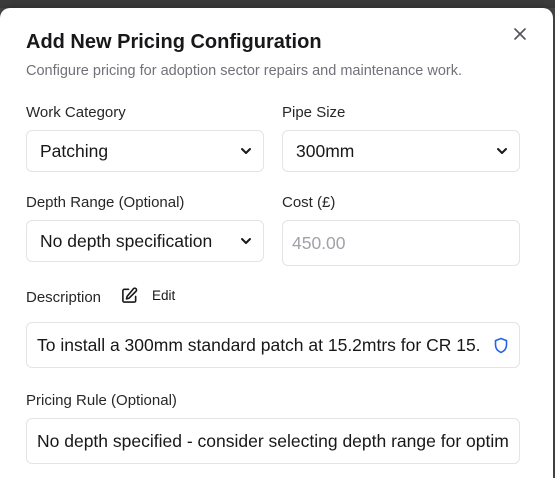  Describe the element at coordinates (164, 295) in the screenshot. I see `edit-label: Edit` at that location.